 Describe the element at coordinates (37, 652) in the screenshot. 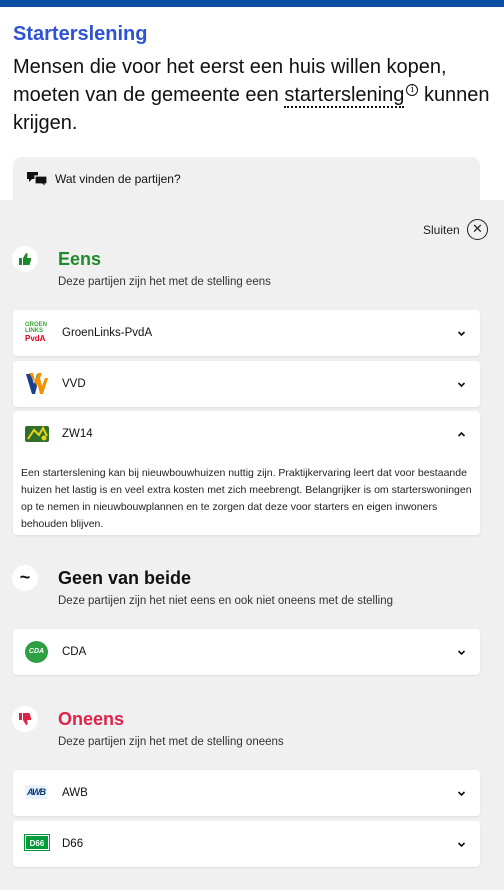

I see `cda-logo: CDA` at that location.